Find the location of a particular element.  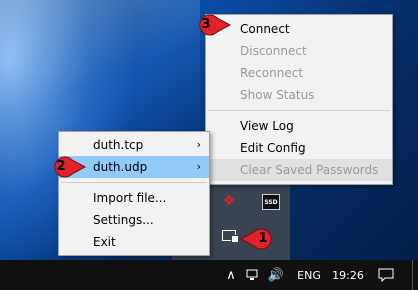

view-log-label: View Log is located at coordinates (267, 126).